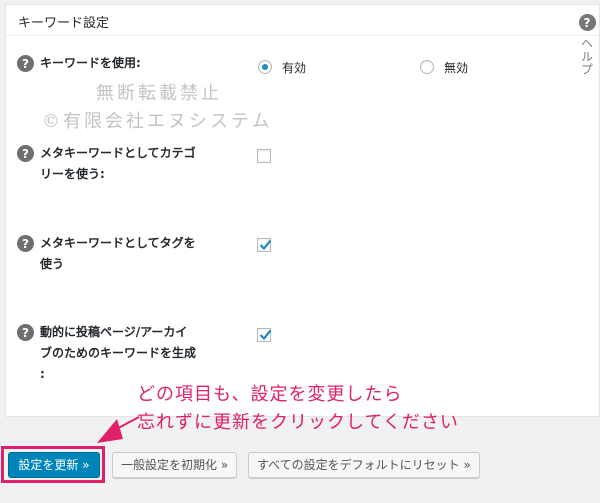  I want to click on tags-meta-keywords-label: メタキーワードとしてタグを 使う, so click(130, 254).